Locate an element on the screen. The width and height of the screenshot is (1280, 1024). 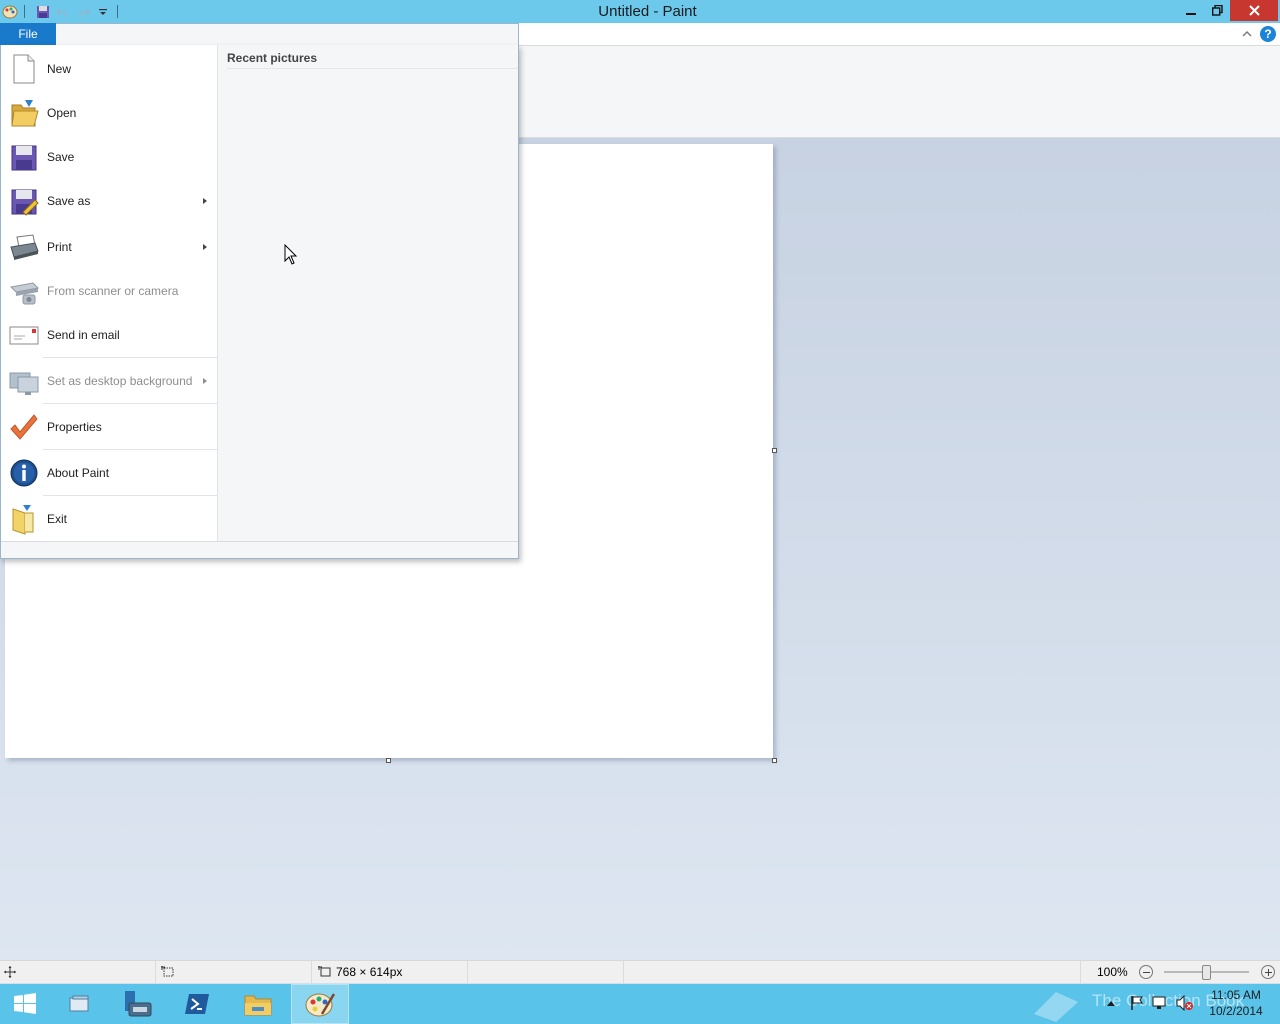
canvas-resize-handle-corner is located at coordinates (774, 760).